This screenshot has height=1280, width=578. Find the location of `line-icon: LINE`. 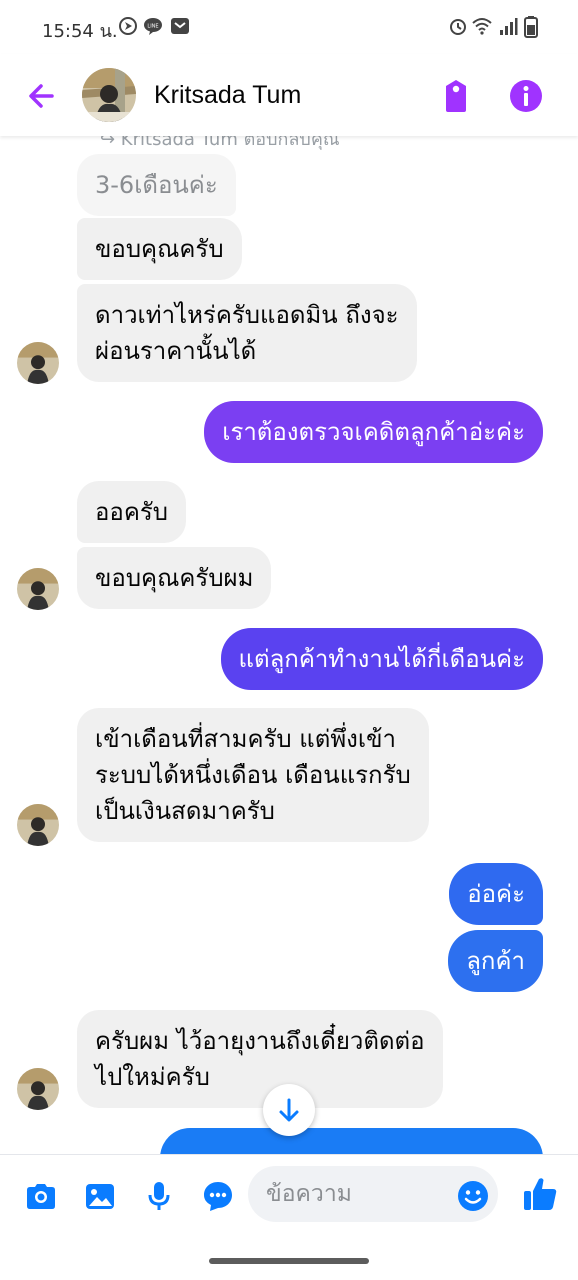

line-icon: LINE is located at coordinates (153, 26).